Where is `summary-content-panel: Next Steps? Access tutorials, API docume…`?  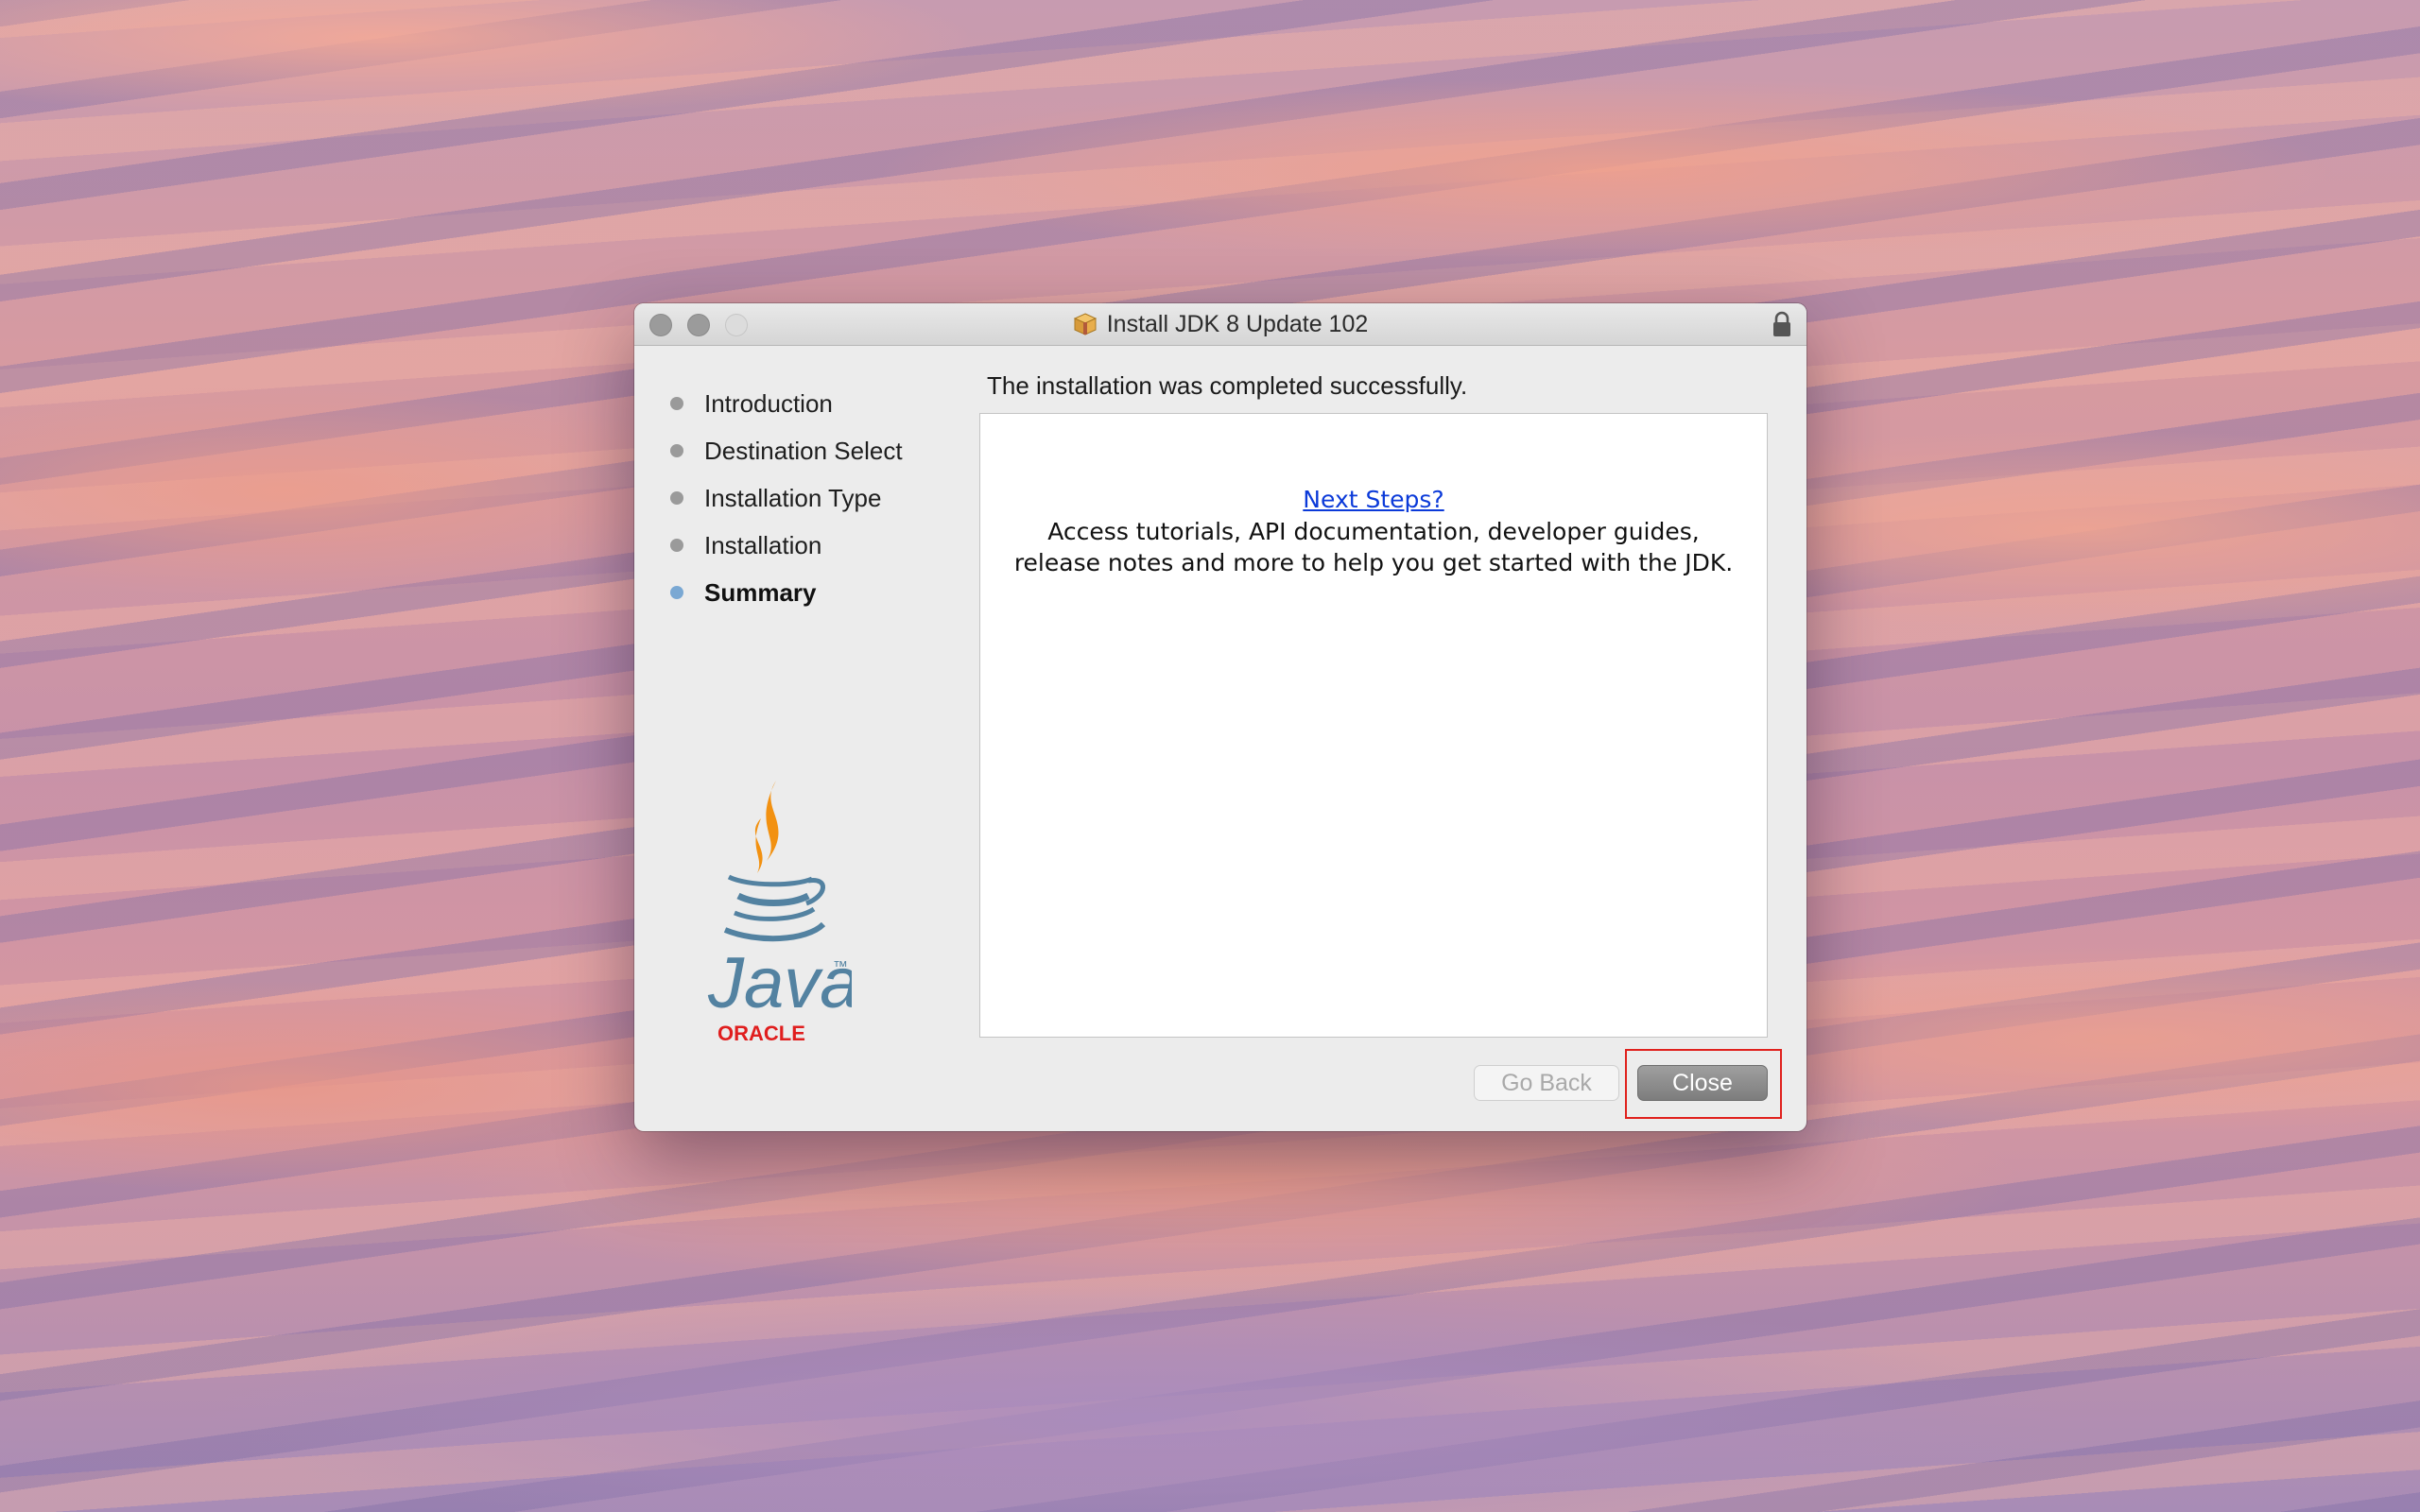 summary-content-panel: Next Steps? Access tutorials, API docume… is located at coordinates (1373, 725).